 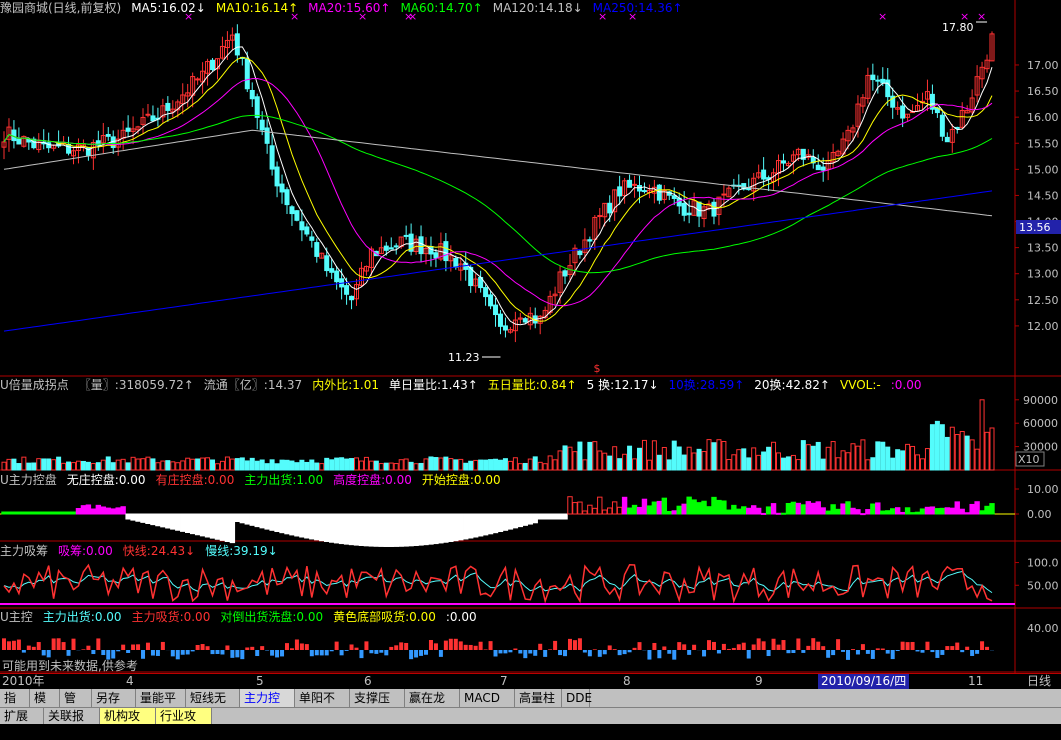 I want to click on main-legend-item: MA10:16.14↑, so click(x=257, y=8).